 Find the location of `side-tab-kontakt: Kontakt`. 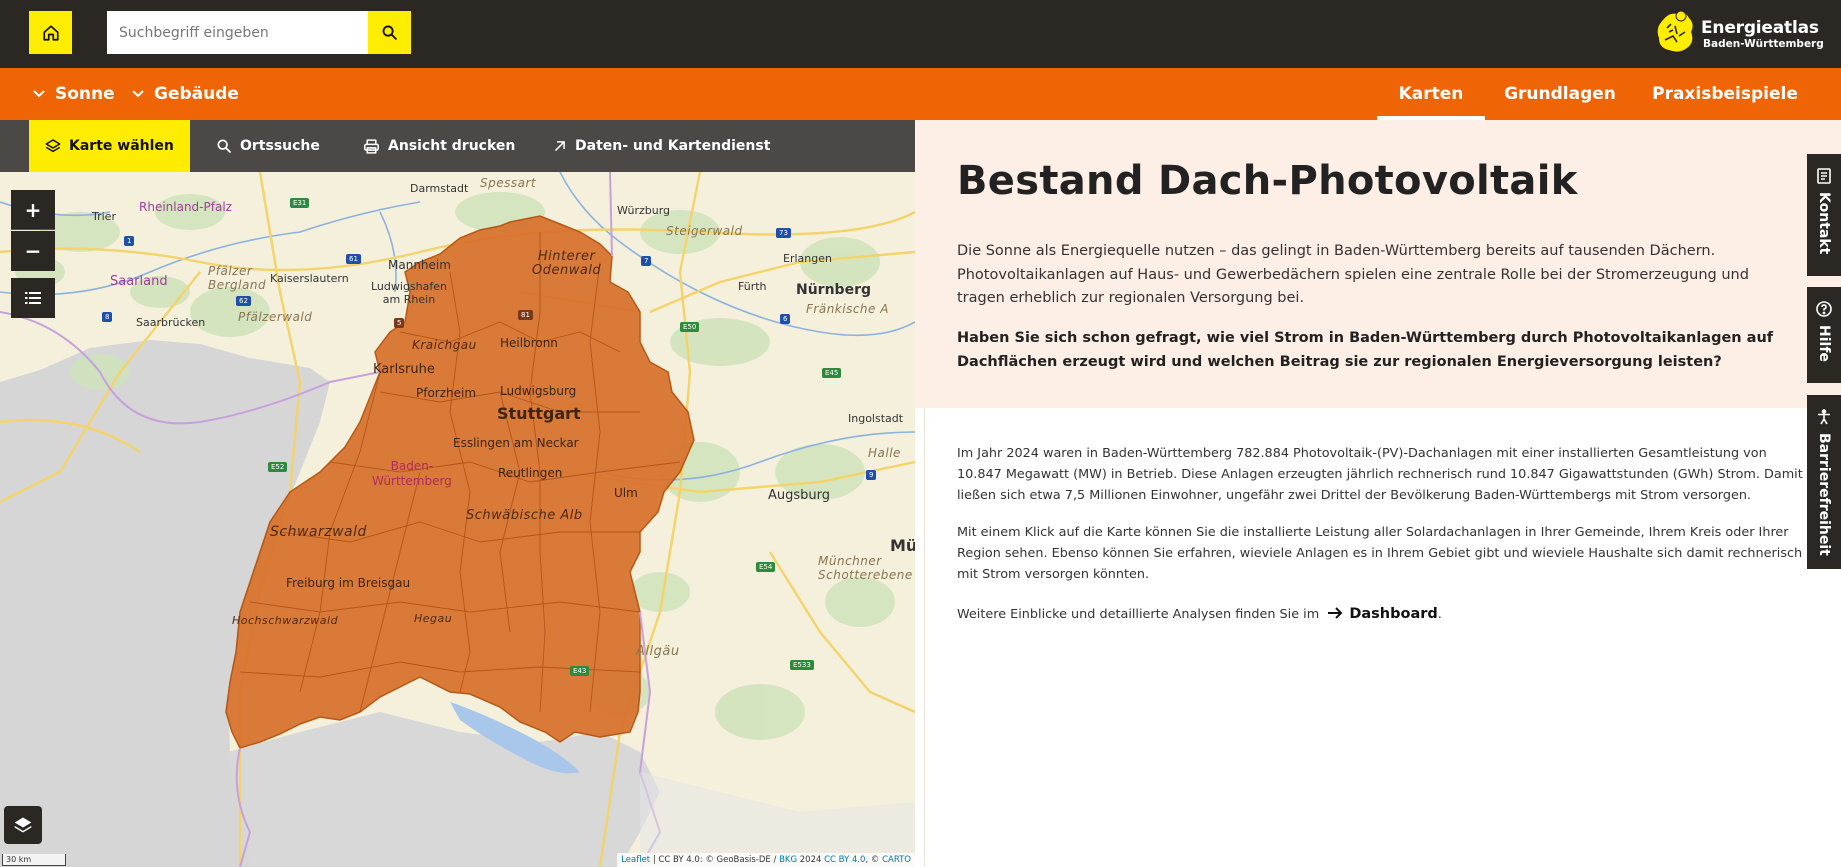

side-tab-kontakt: Kontakt is located at coordinates (1824, 215).